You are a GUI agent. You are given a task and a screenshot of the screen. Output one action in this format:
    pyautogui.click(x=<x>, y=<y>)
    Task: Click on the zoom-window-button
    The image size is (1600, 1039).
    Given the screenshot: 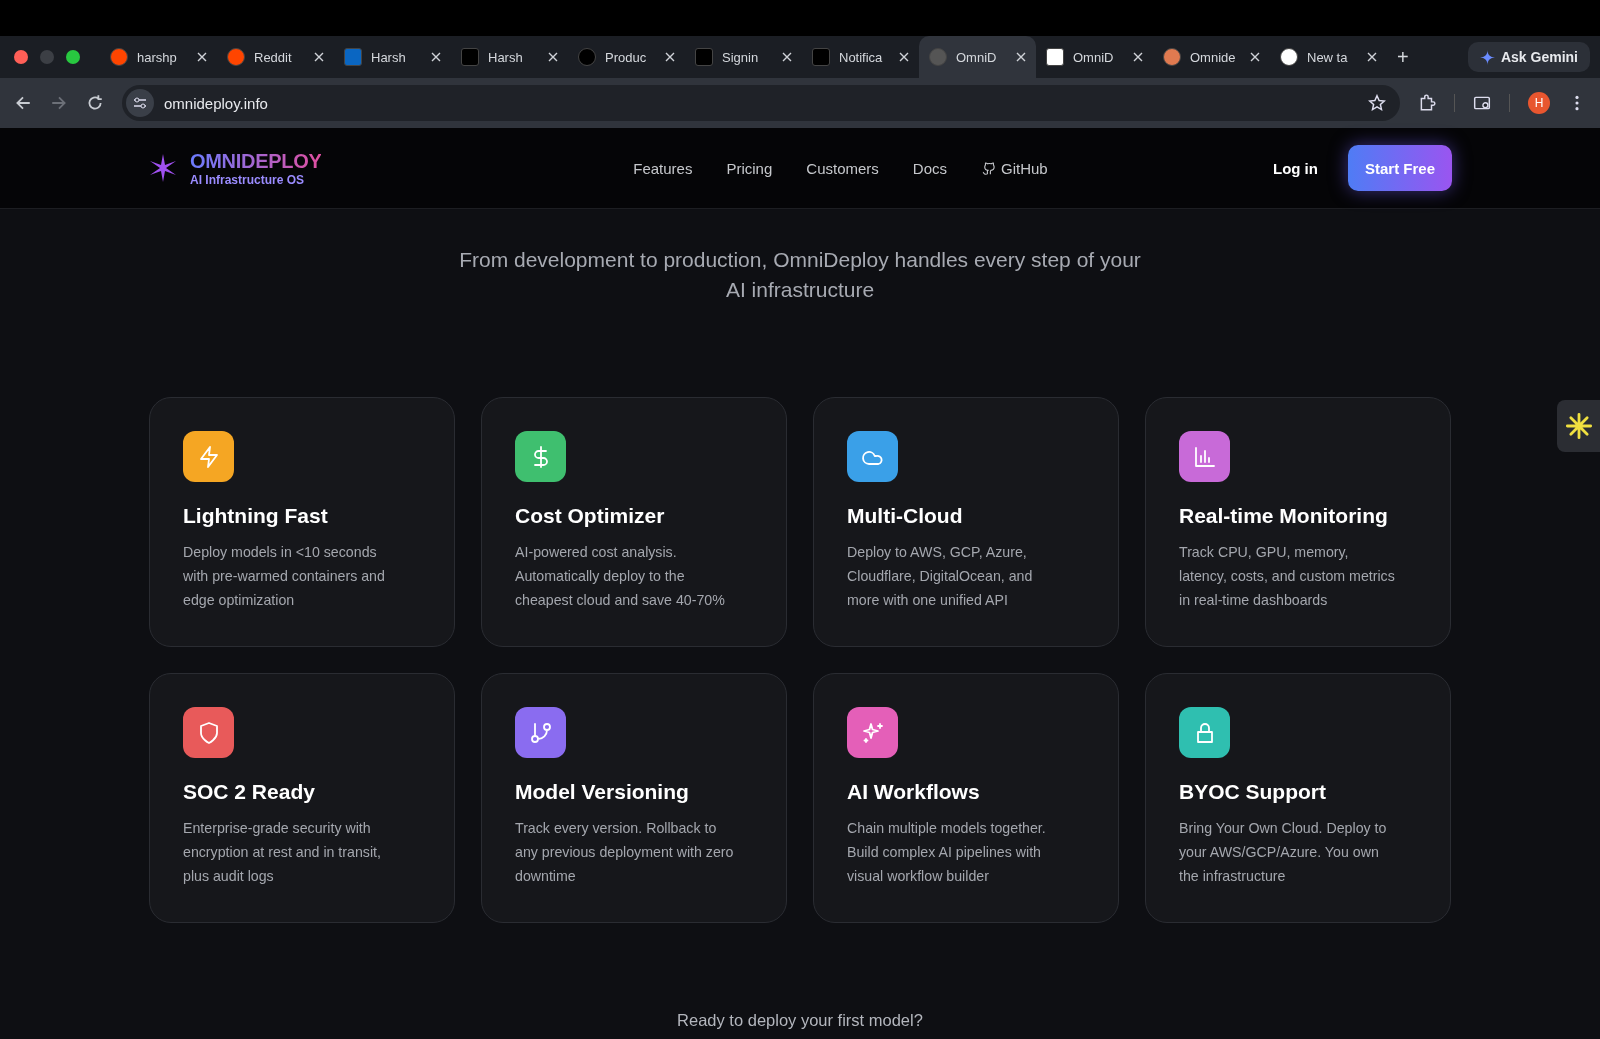 What is the action you would take?
    pyautogui.click(x=73, y=57)
    